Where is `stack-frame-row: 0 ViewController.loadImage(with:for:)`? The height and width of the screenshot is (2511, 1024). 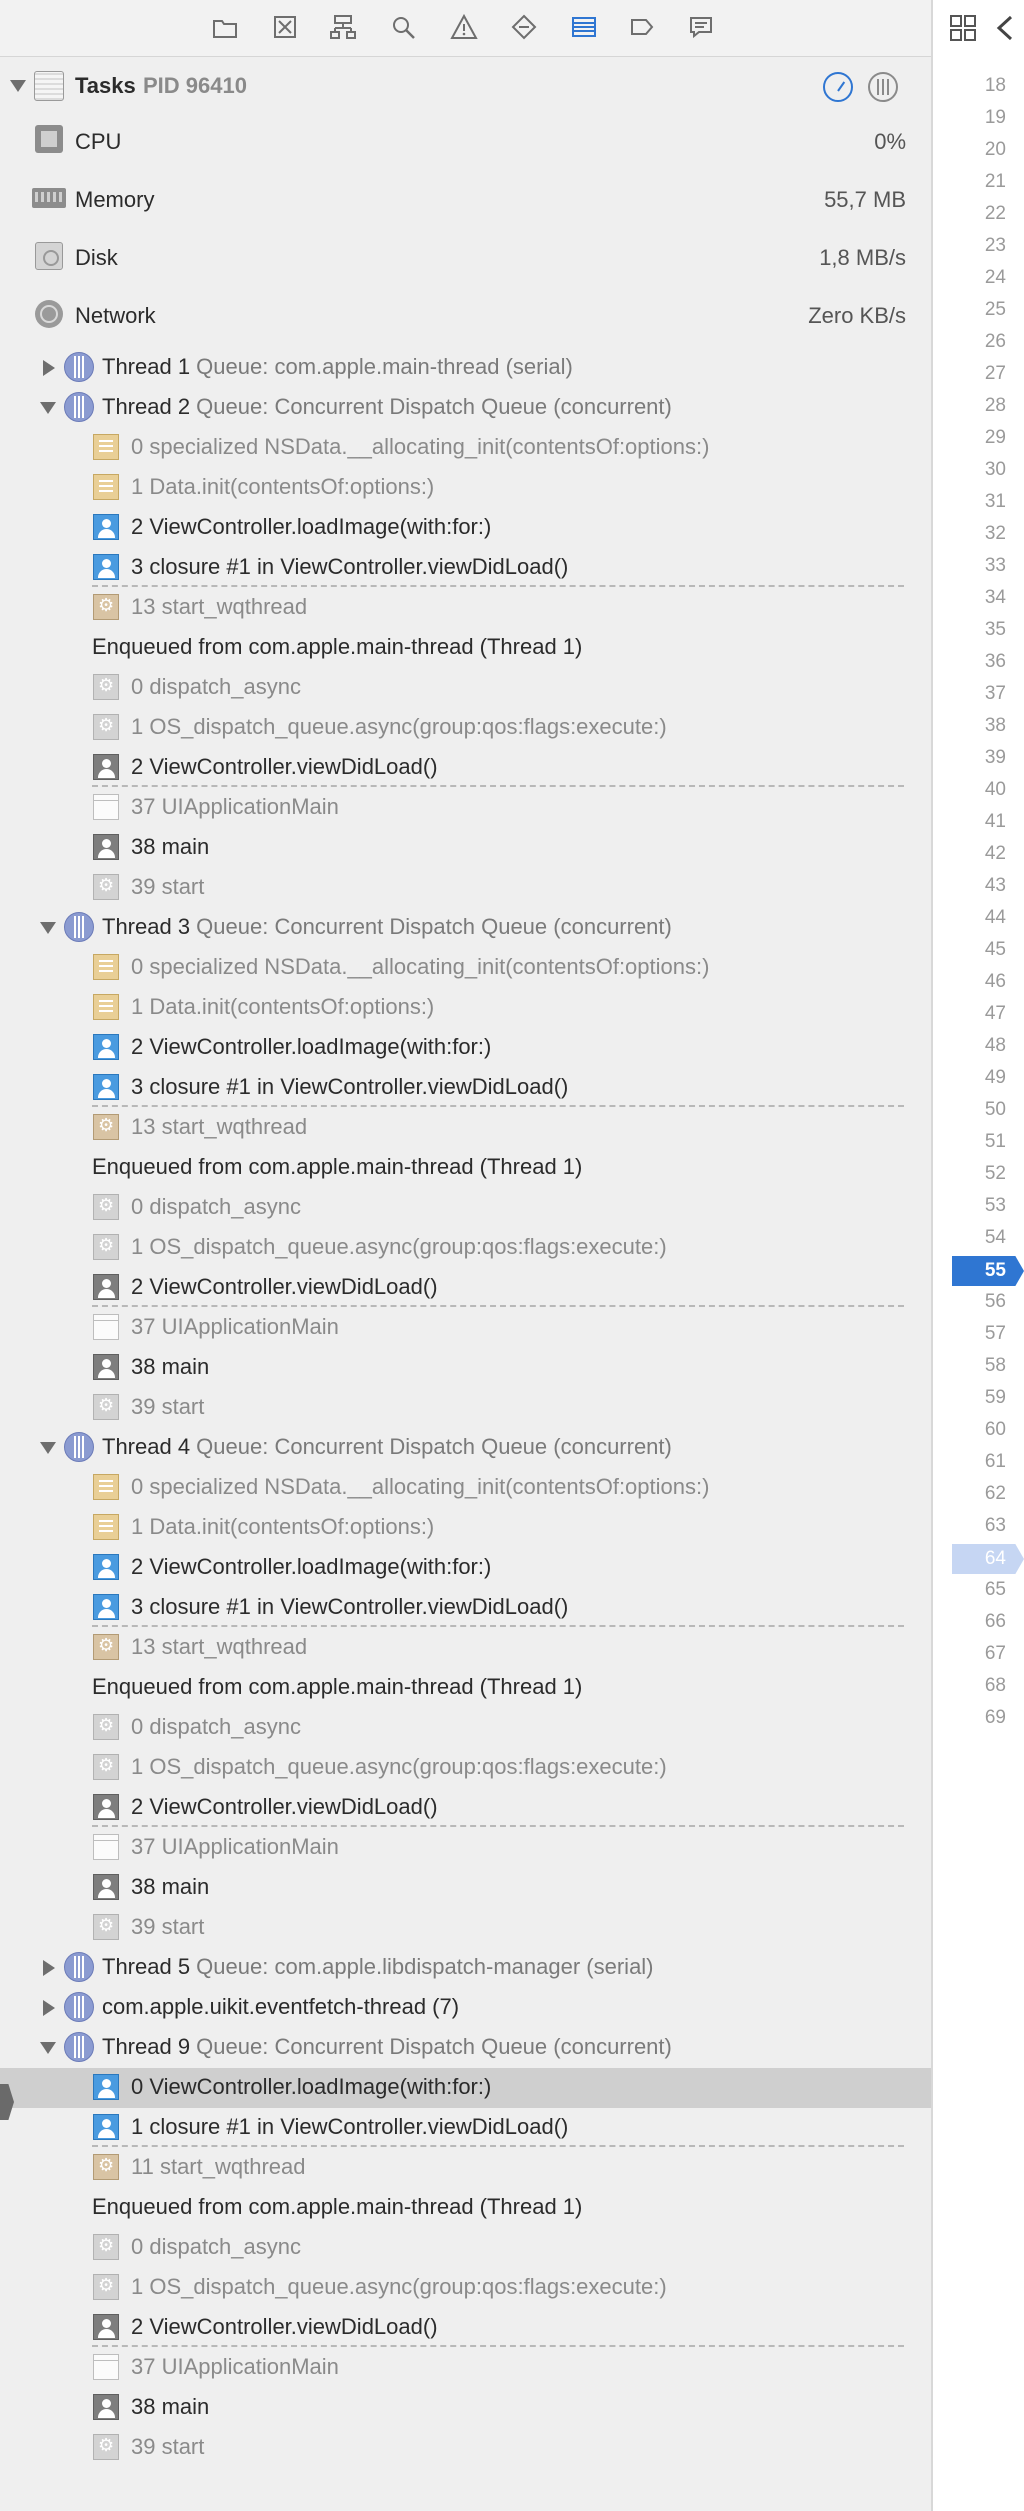
stack-frame-row: 0 ViewController.loadImage(with:for:) is located at coordinates (465, 2088).